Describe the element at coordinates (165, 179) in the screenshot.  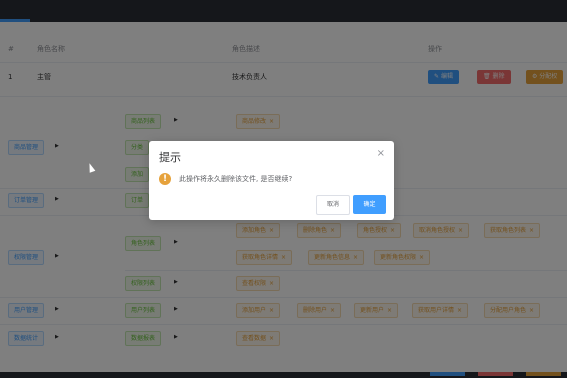
I see `warning-icon: !` at that location.